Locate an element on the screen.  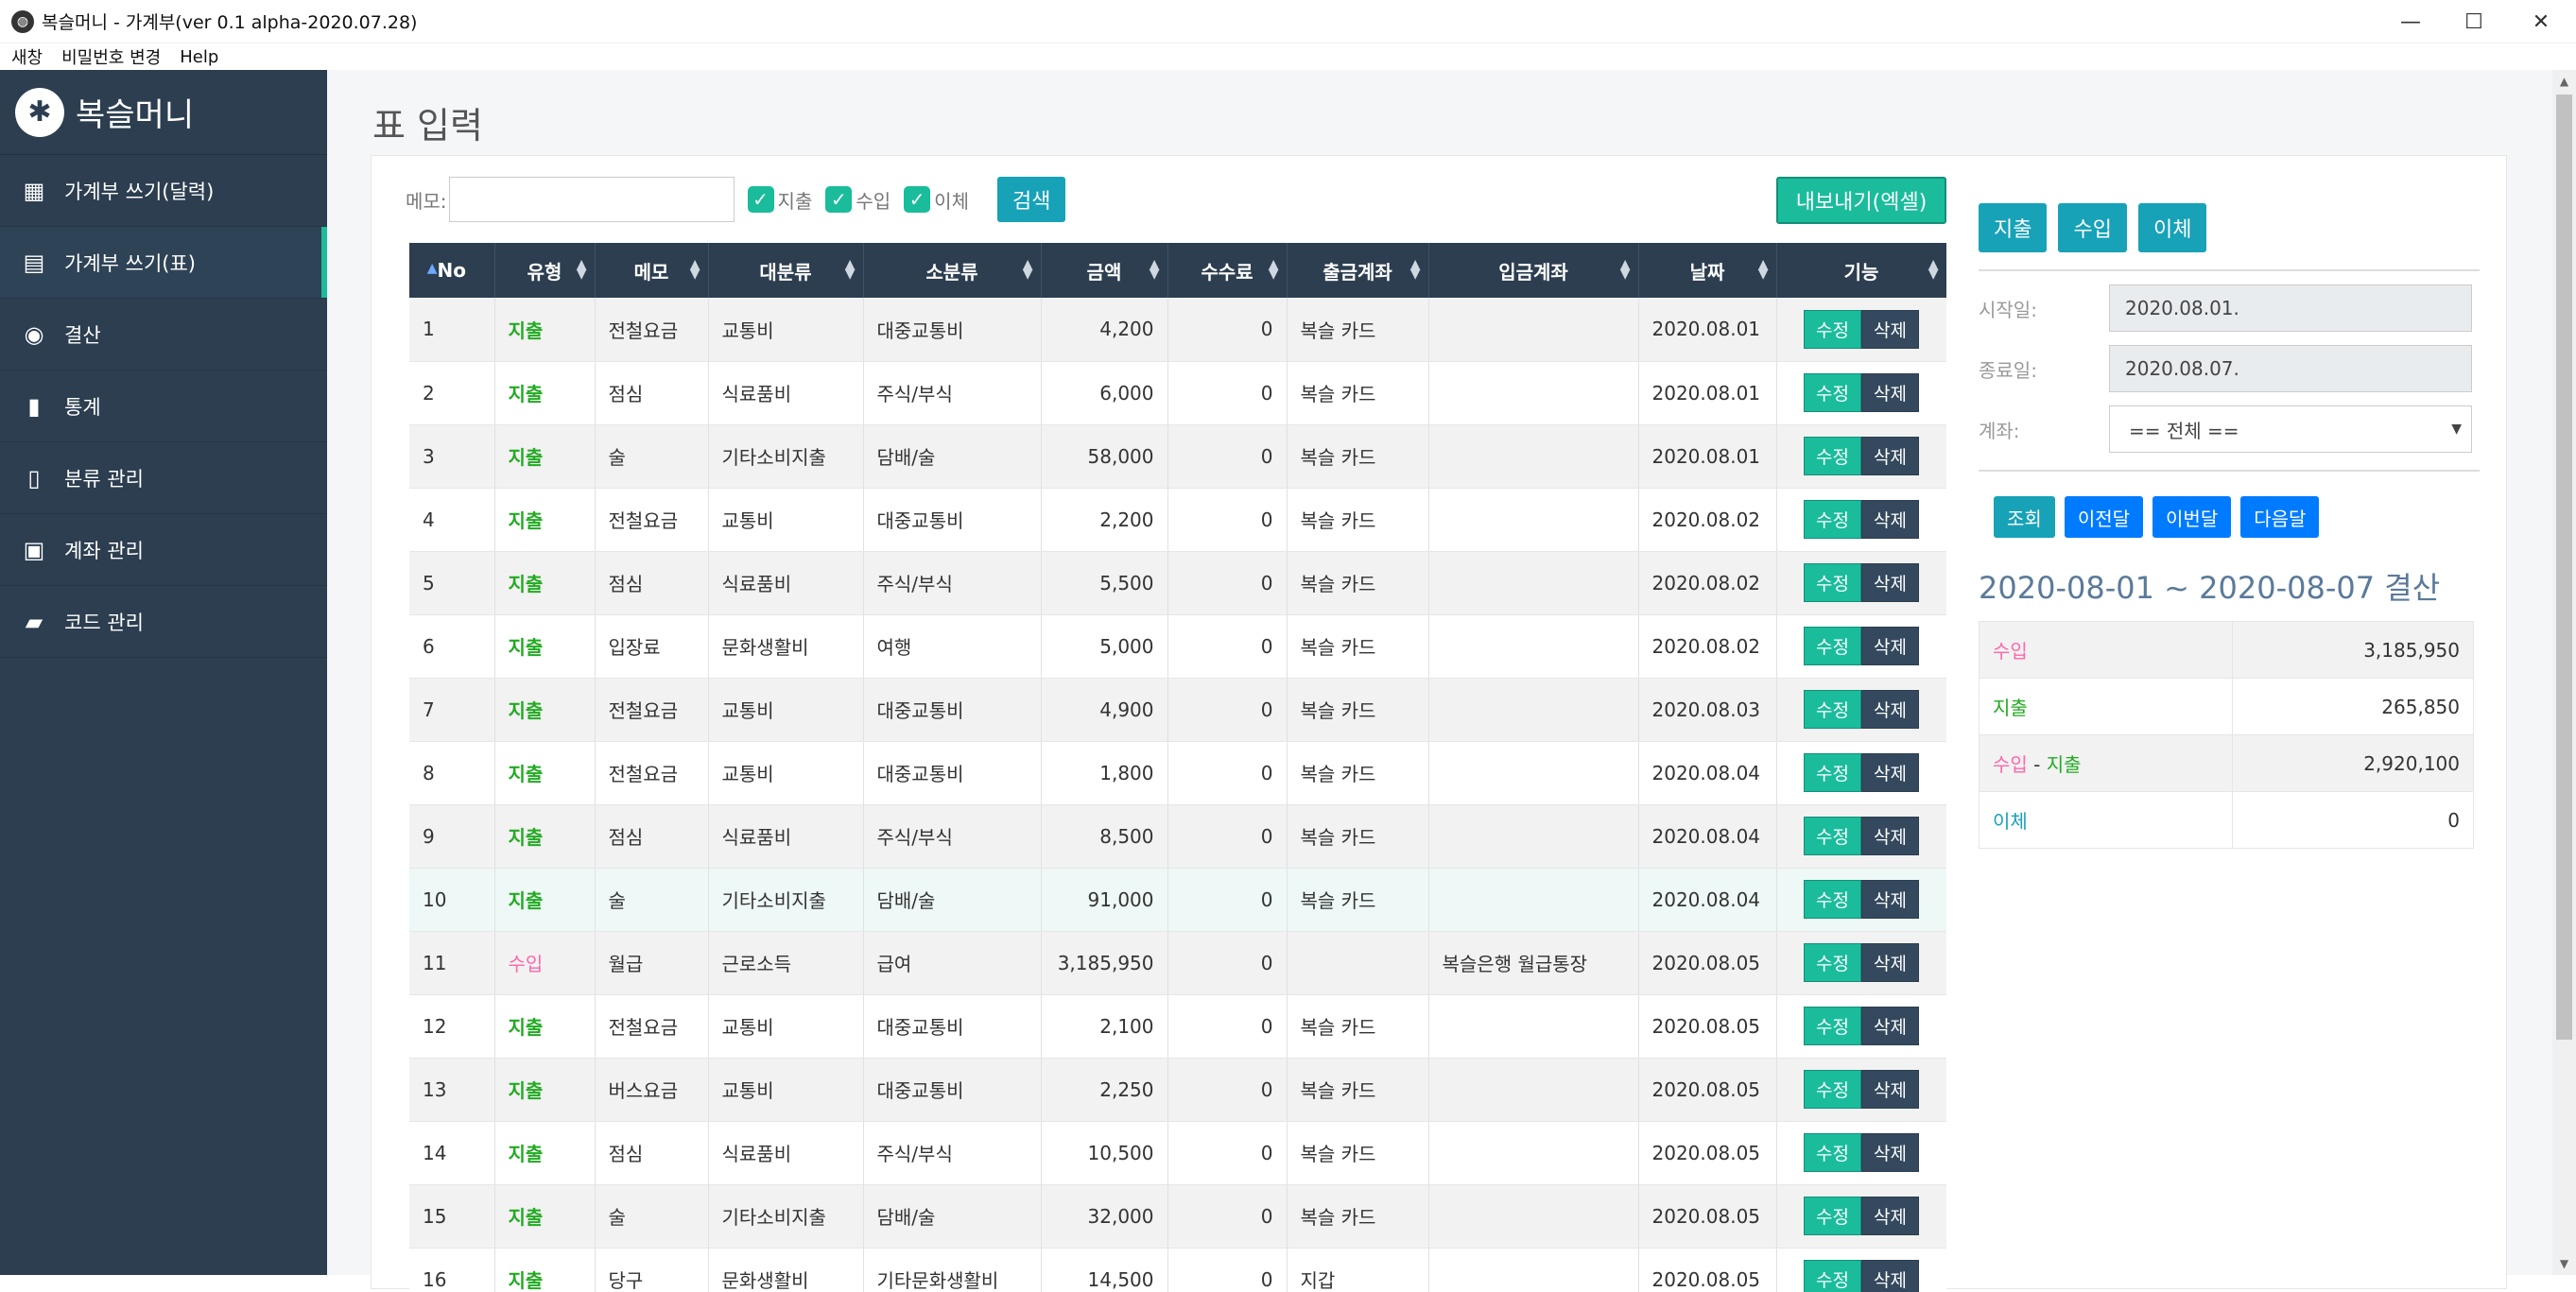
prev-month-button: 이전달 is located at coordinates (2104, 517).